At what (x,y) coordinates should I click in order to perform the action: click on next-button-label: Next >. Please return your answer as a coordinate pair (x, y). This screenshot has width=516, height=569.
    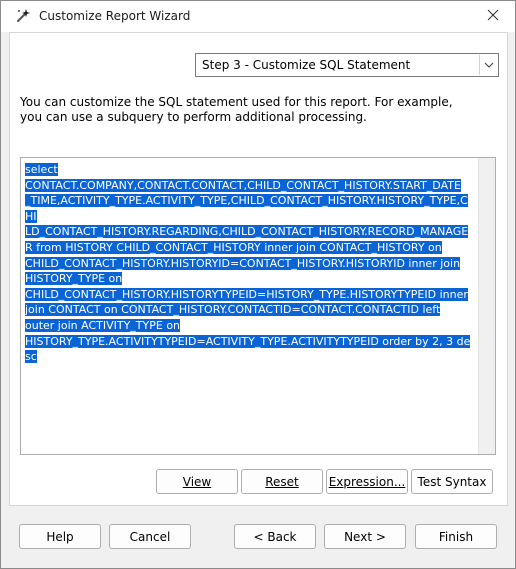
    Looking at the image, I should click on (365, 536).